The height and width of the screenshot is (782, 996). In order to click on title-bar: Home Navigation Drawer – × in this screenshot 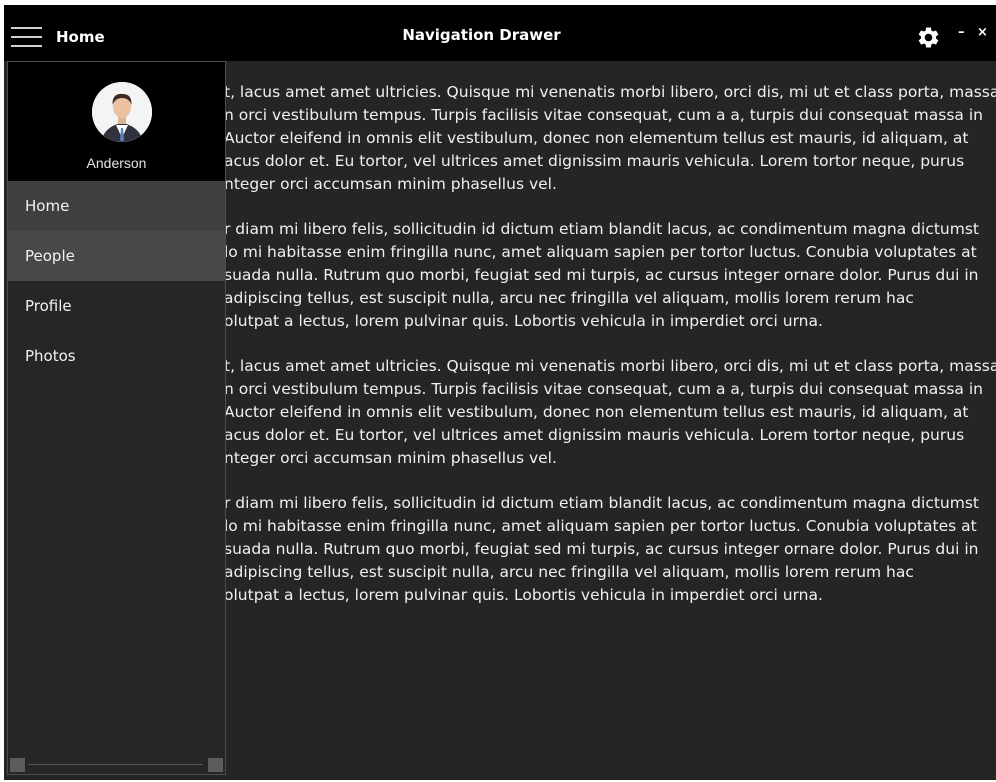, I will do `click(500, 33)`.